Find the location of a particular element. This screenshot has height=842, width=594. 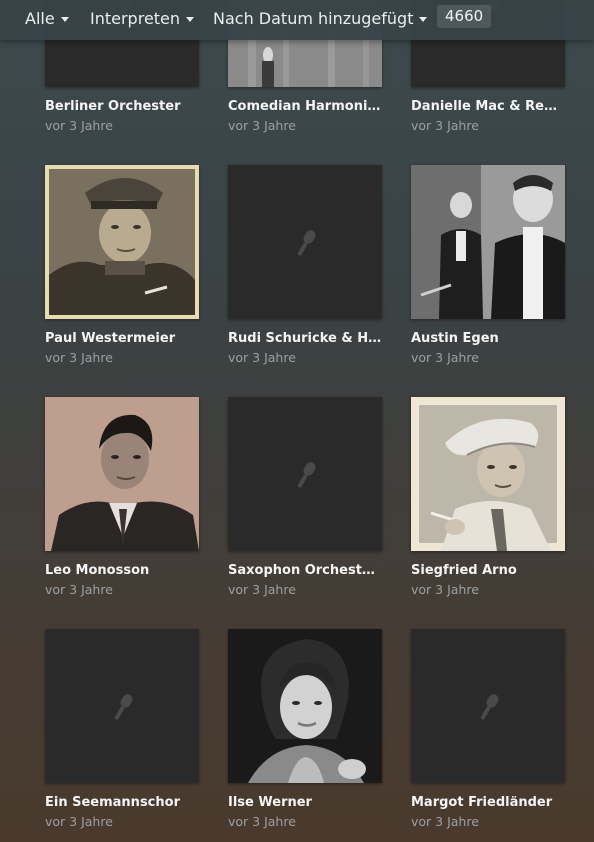

artist-card: Austin Egen vor 3 Jahre is located at coordinates (488, 265).